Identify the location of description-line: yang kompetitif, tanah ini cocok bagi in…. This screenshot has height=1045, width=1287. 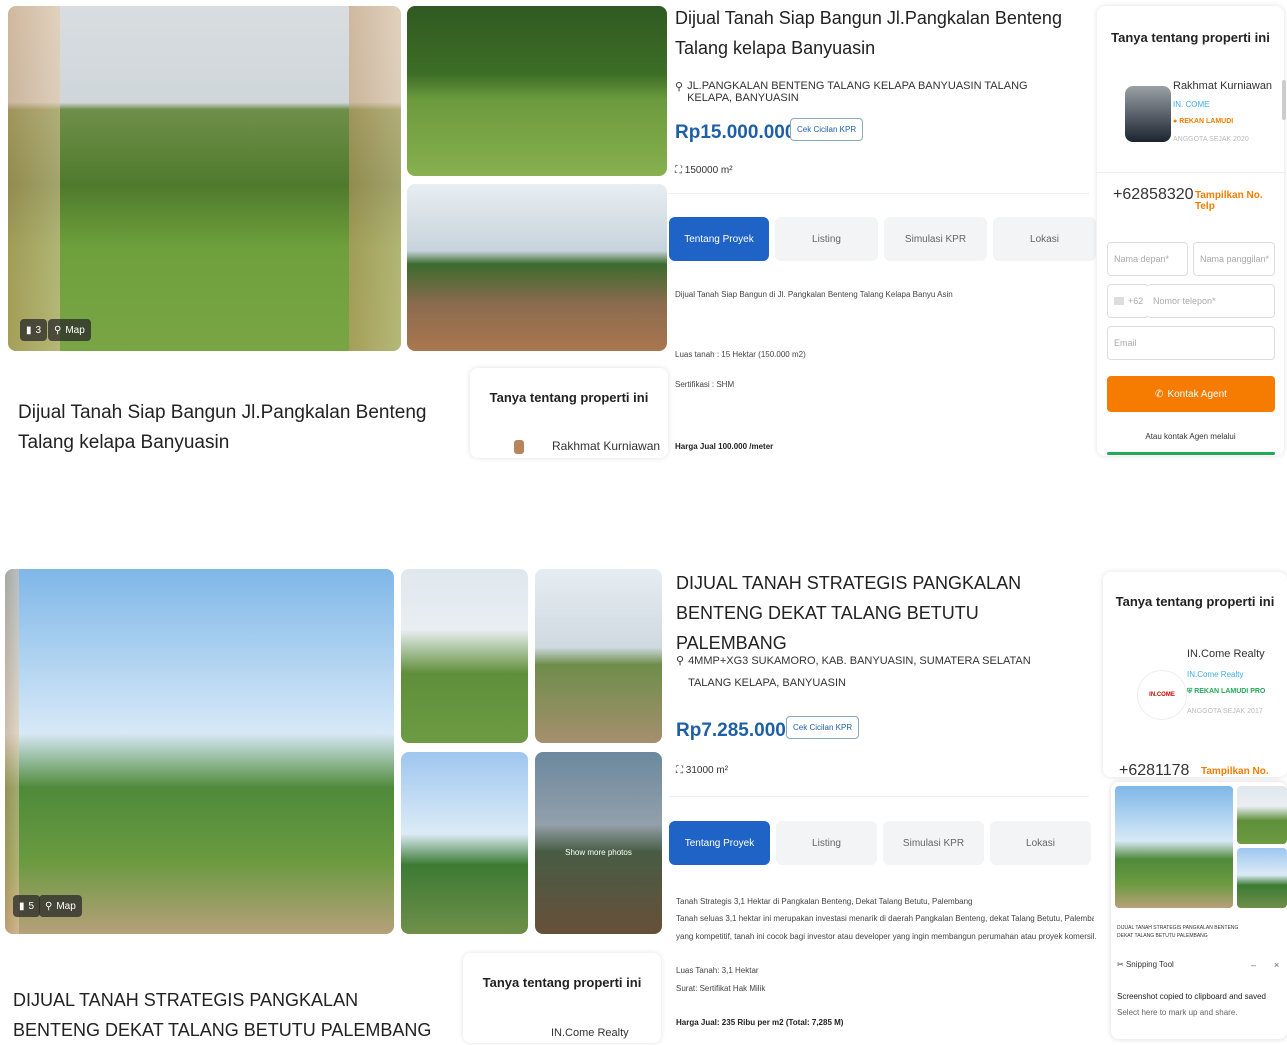
(886, 936).